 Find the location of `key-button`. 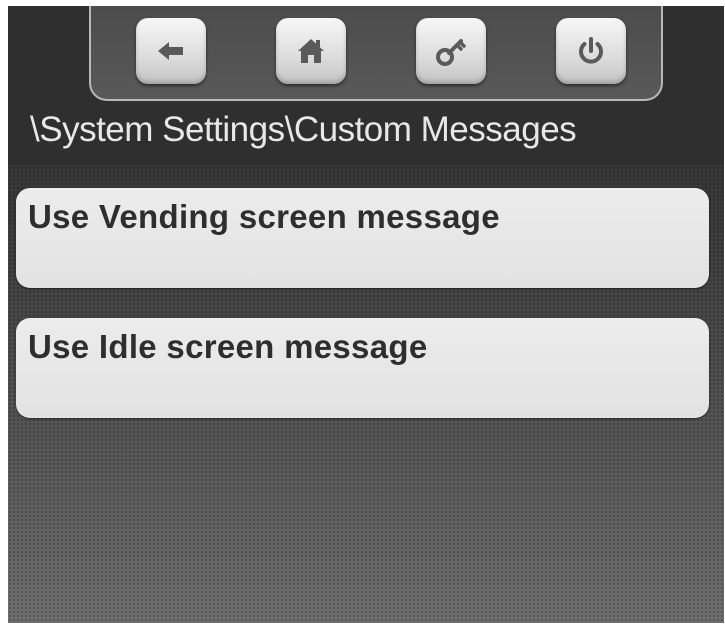

key-button is located at coordinates (451, 51).